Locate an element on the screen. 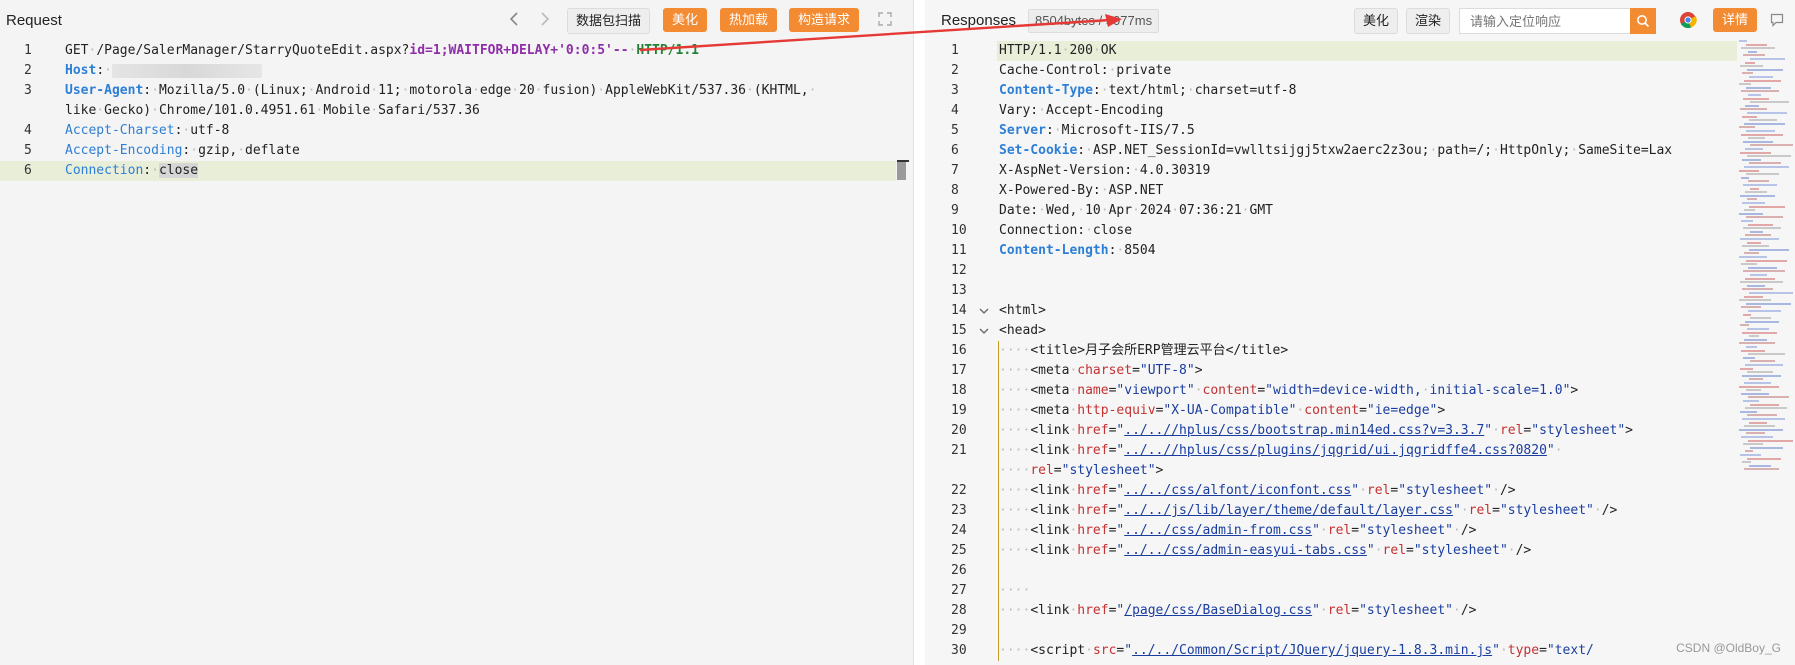 Image resolution: width=1795 pixels, height=665 pixels. response-line: 3 Content-Type:·text/html;·charset=utf-8 is located at coordinates (1360, 91).